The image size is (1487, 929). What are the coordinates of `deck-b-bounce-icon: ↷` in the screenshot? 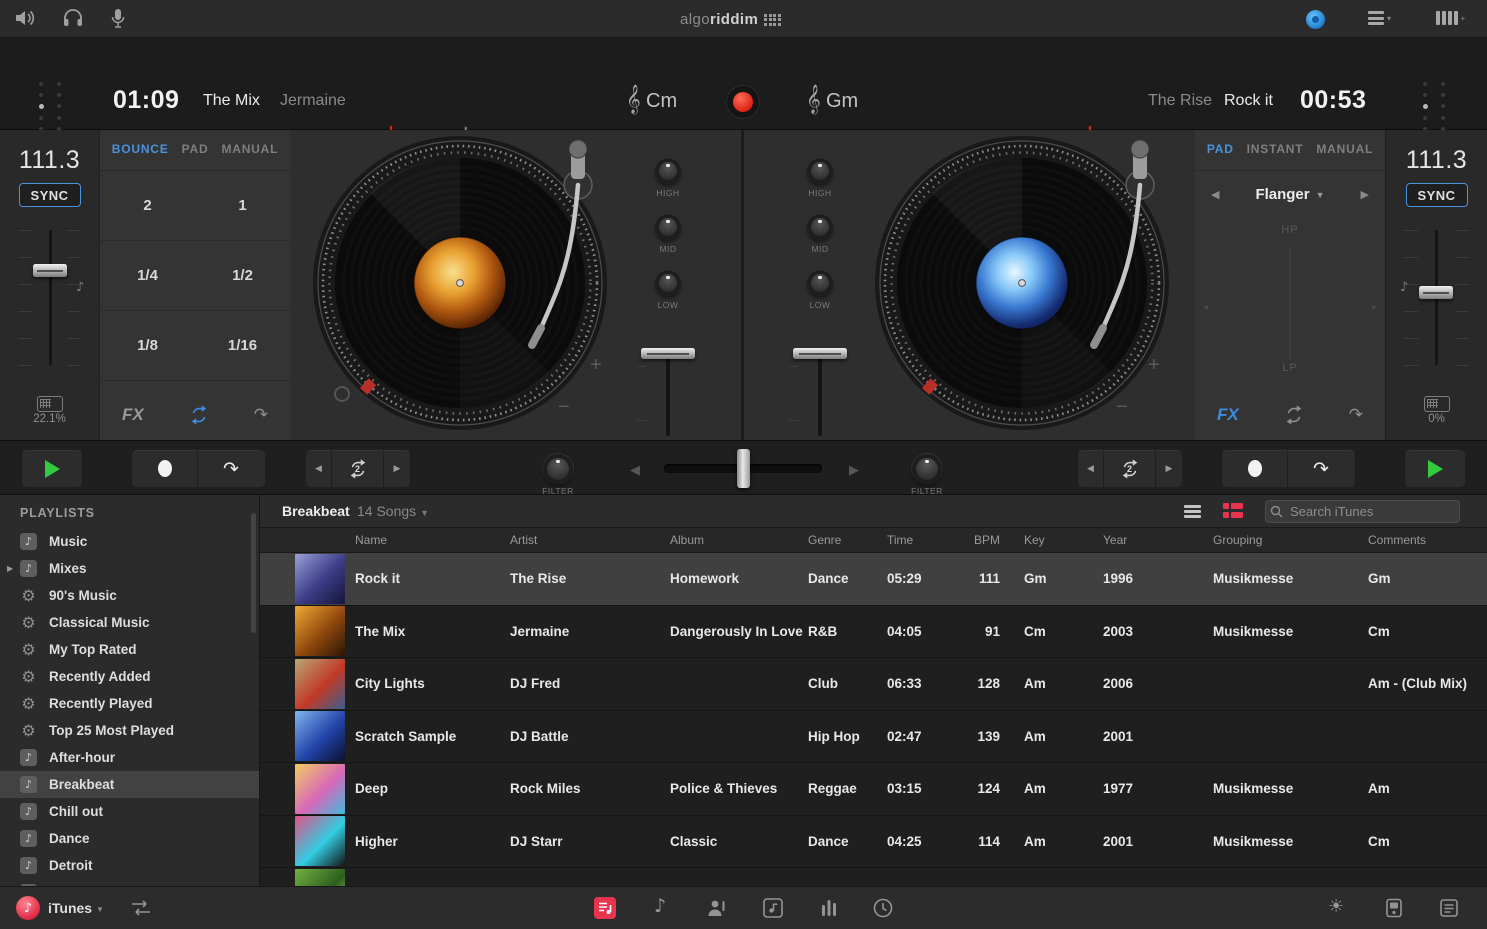 It's located at (1356, 415).